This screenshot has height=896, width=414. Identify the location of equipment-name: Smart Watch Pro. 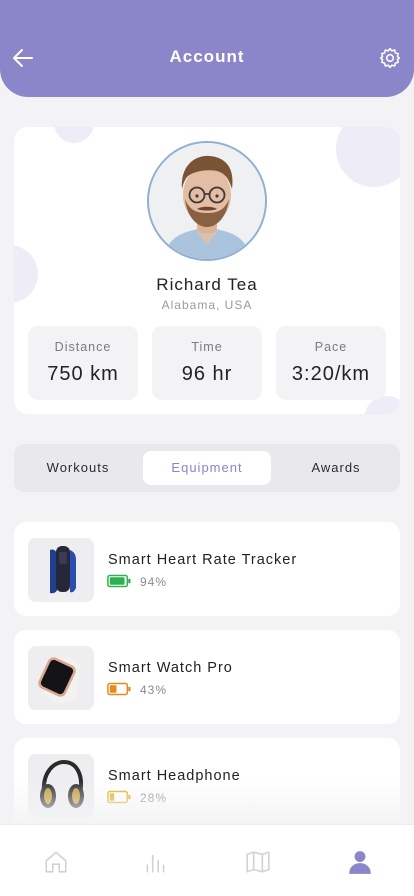
(170, 668).